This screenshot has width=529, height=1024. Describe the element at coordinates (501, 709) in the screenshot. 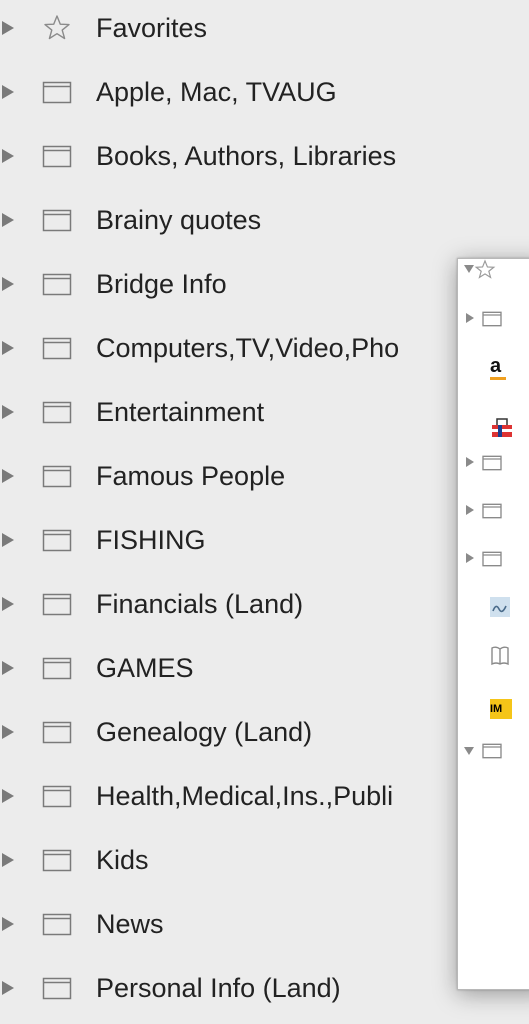

I see `imdb-favicon-icon: IM` at that location.